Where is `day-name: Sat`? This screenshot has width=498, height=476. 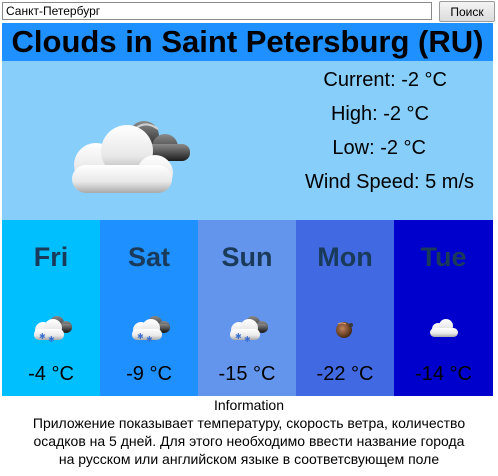 day-name: Sat is located at coordinates (149, 257).